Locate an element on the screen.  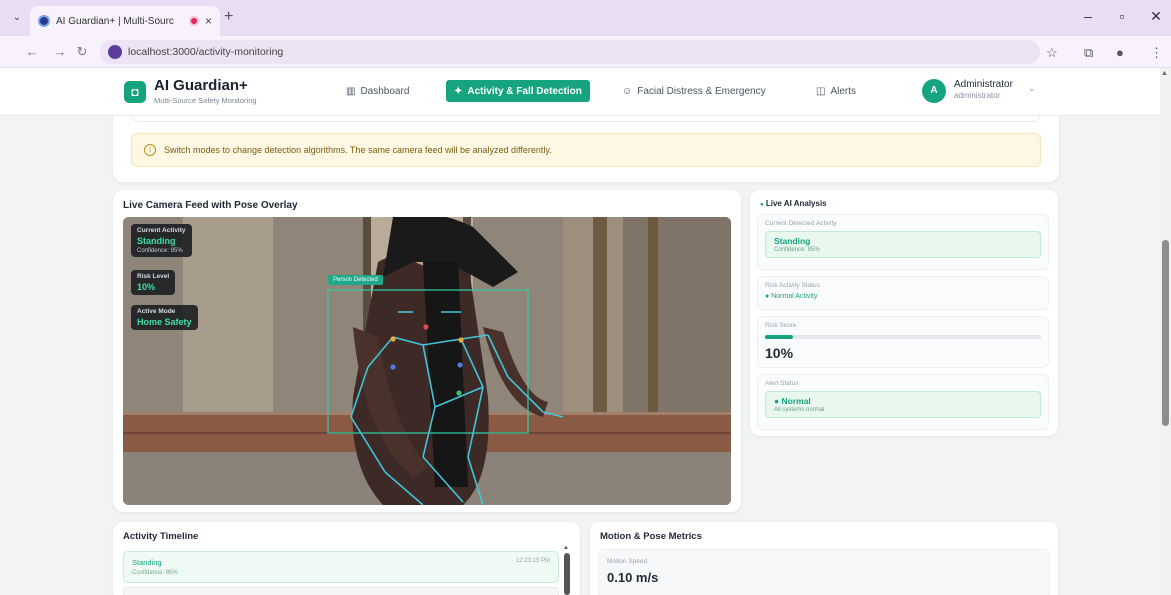
risk-status-section: Risk Activity Status ● Normal Activity is located at coordinates (903, 293).